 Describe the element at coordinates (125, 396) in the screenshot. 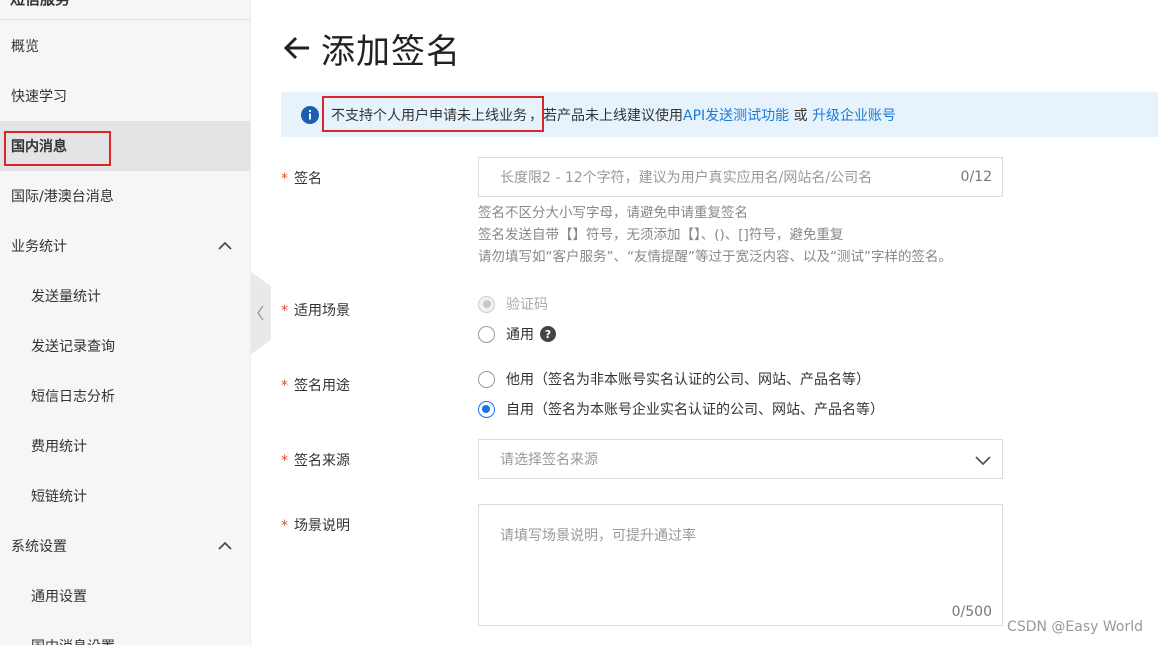

I see `sidebar-item-sms-log-analysis: 短信日志分析` at that location.